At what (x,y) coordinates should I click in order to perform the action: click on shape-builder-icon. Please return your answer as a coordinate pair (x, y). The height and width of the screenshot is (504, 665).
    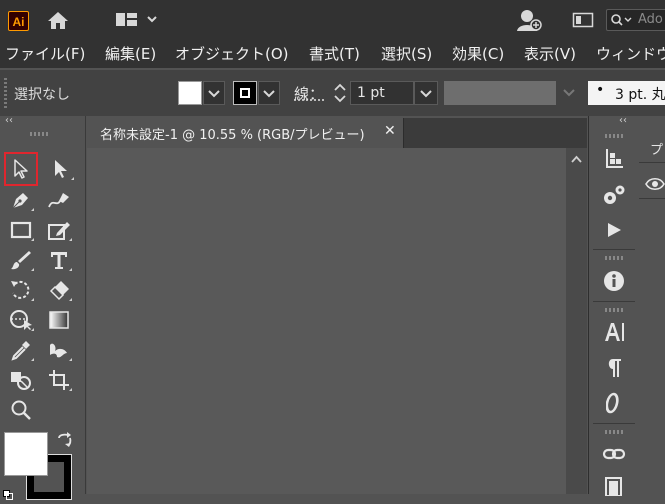
    Looking at the image, I should click on (21, 381).